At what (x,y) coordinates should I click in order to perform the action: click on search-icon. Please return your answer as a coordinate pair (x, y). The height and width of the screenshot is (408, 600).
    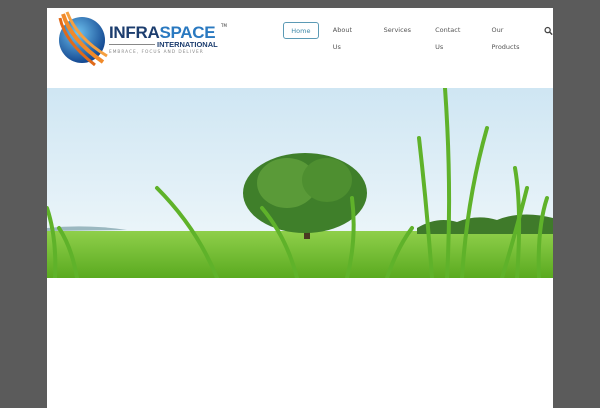
    Looking at the image, I should click on (548, 31).